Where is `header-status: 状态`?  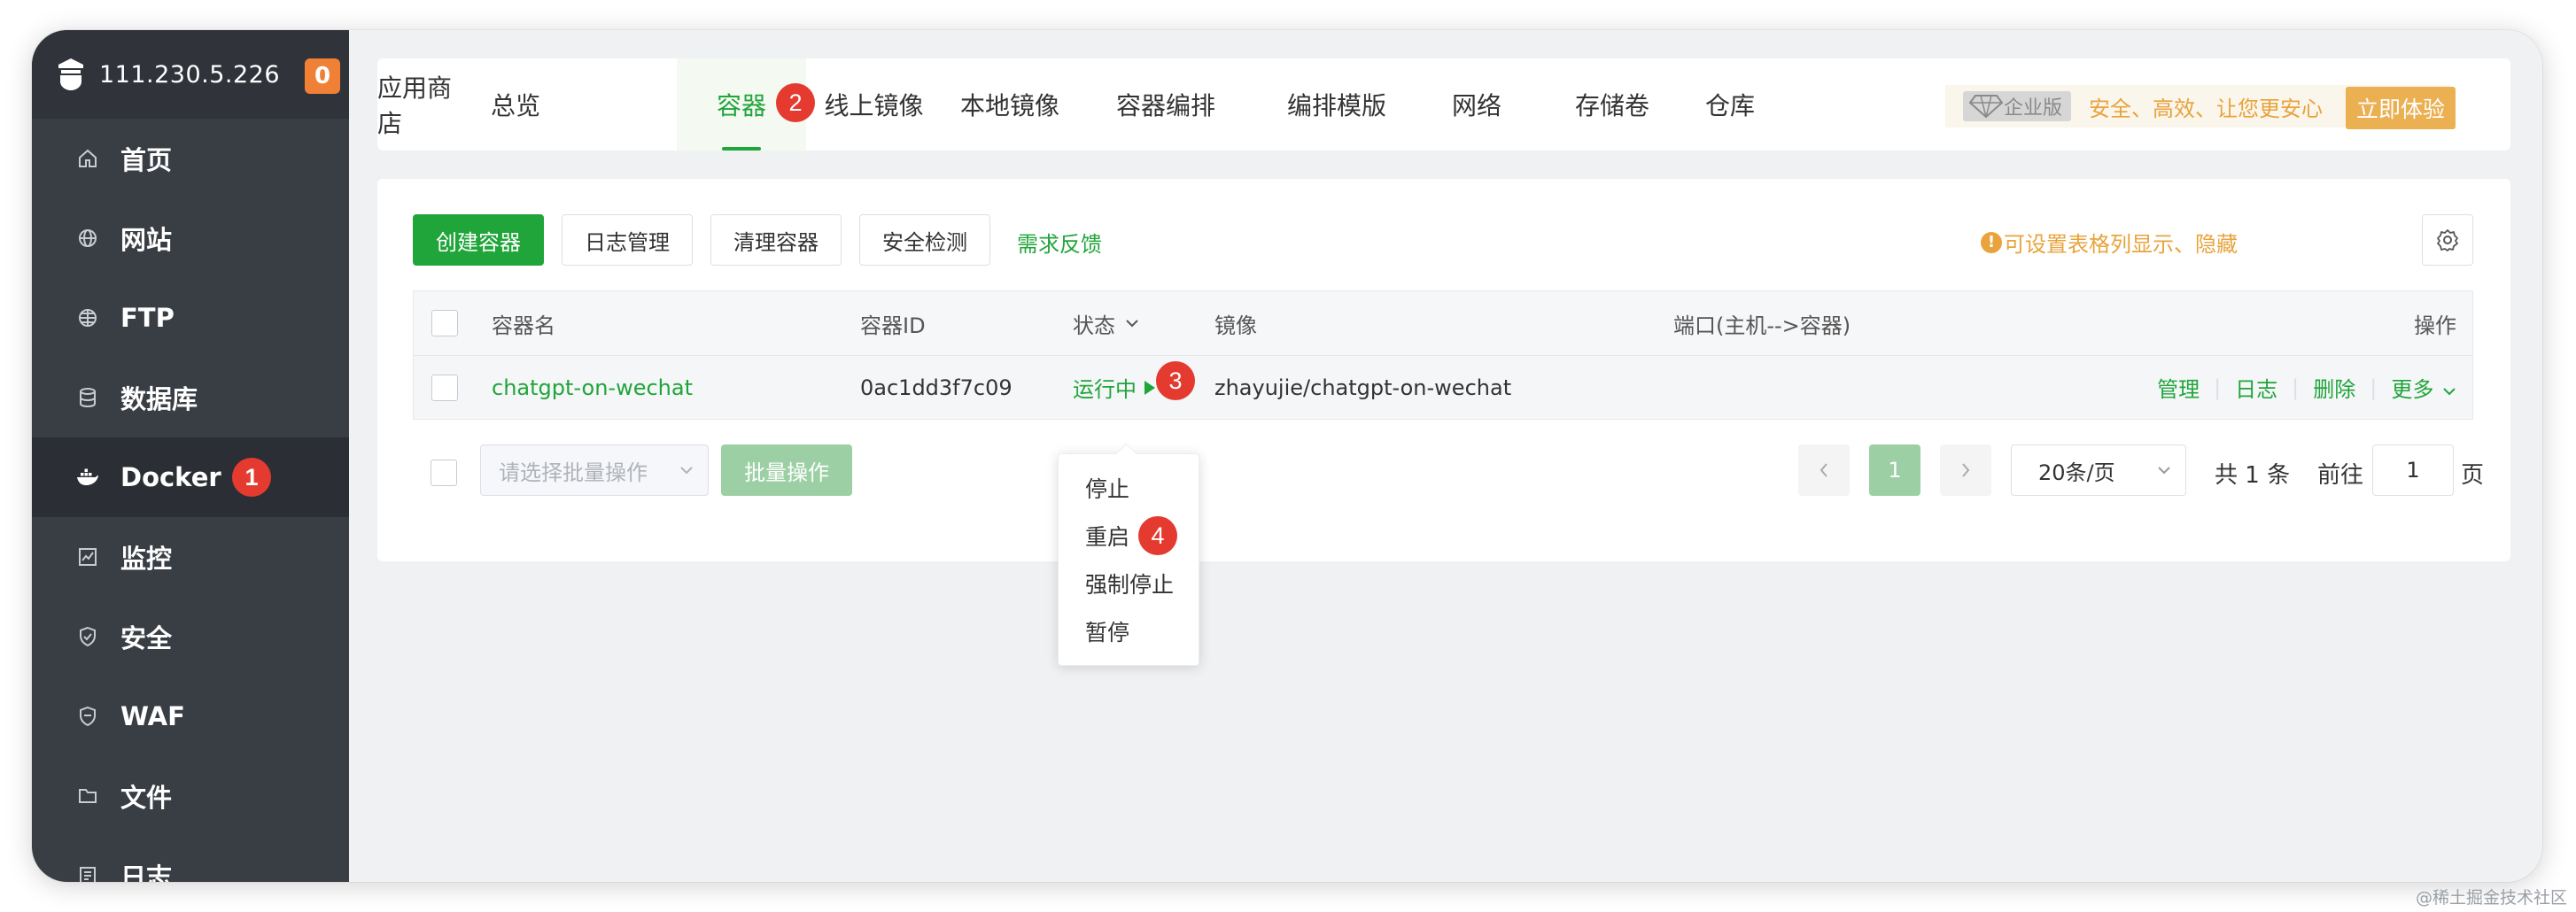 header-status: 状态 is located at coordinates (1106, 323).